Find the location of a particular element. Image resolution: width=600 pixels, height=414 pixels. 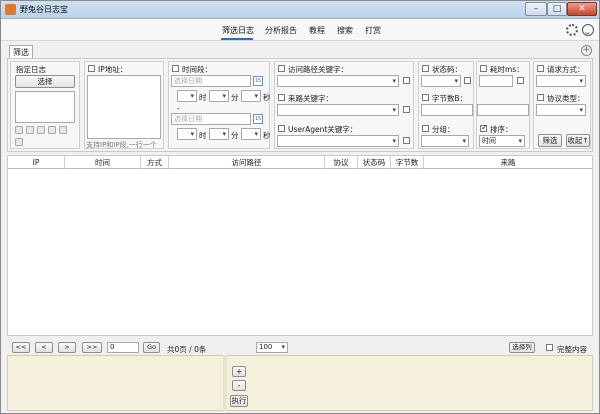

go-button: Go is located at coordinates (151, 347).